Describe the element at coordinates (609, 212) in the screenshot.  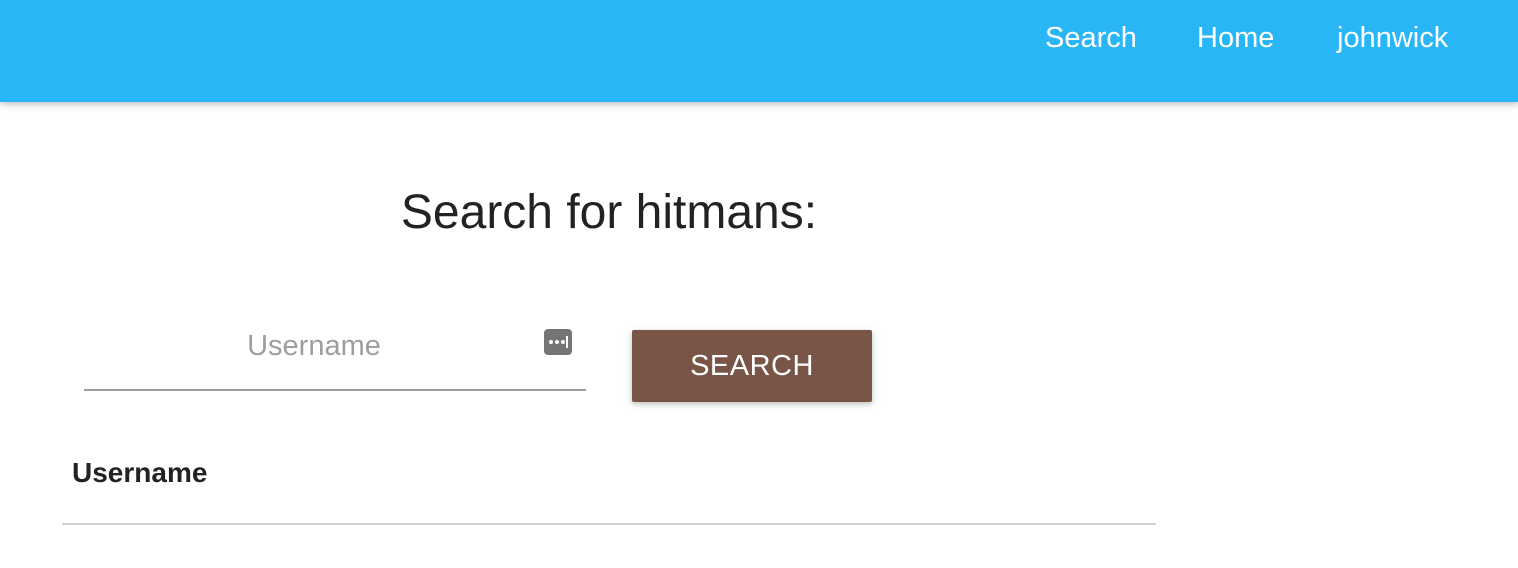
I see `page-title: Search for hitmans:` at that location.